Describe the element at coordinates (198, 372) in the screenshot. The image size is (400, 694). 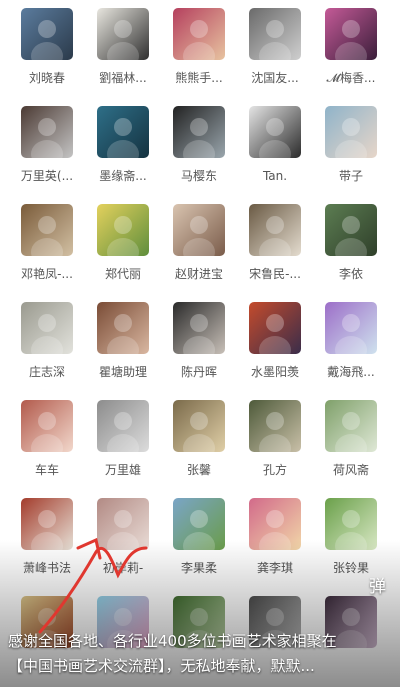
I see `member-name: 陈丹晖` at that location.